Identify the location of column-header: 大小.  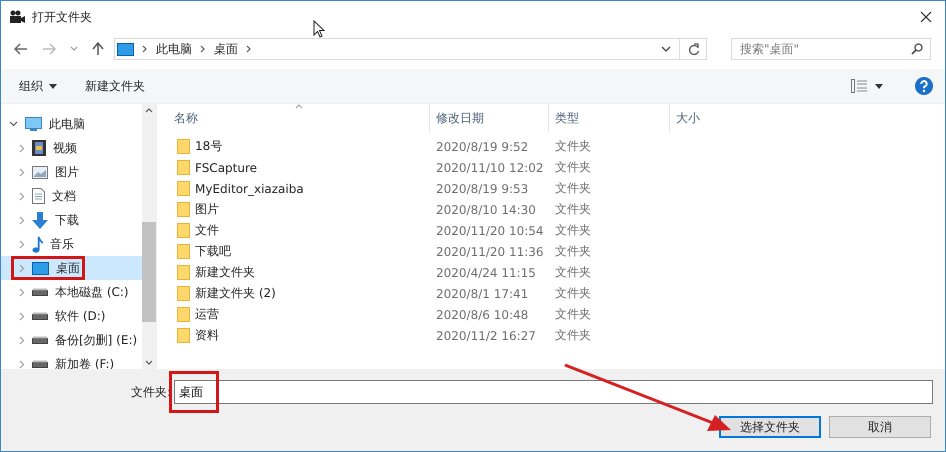
(705, 118).